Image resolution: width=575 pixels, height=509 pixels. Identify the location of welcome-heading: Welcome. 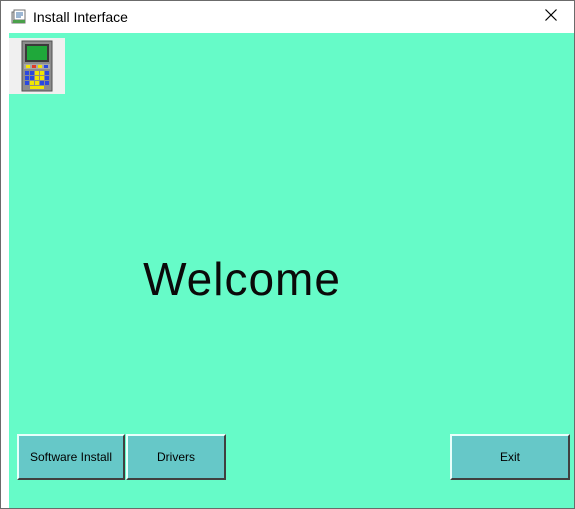
(242, 279).